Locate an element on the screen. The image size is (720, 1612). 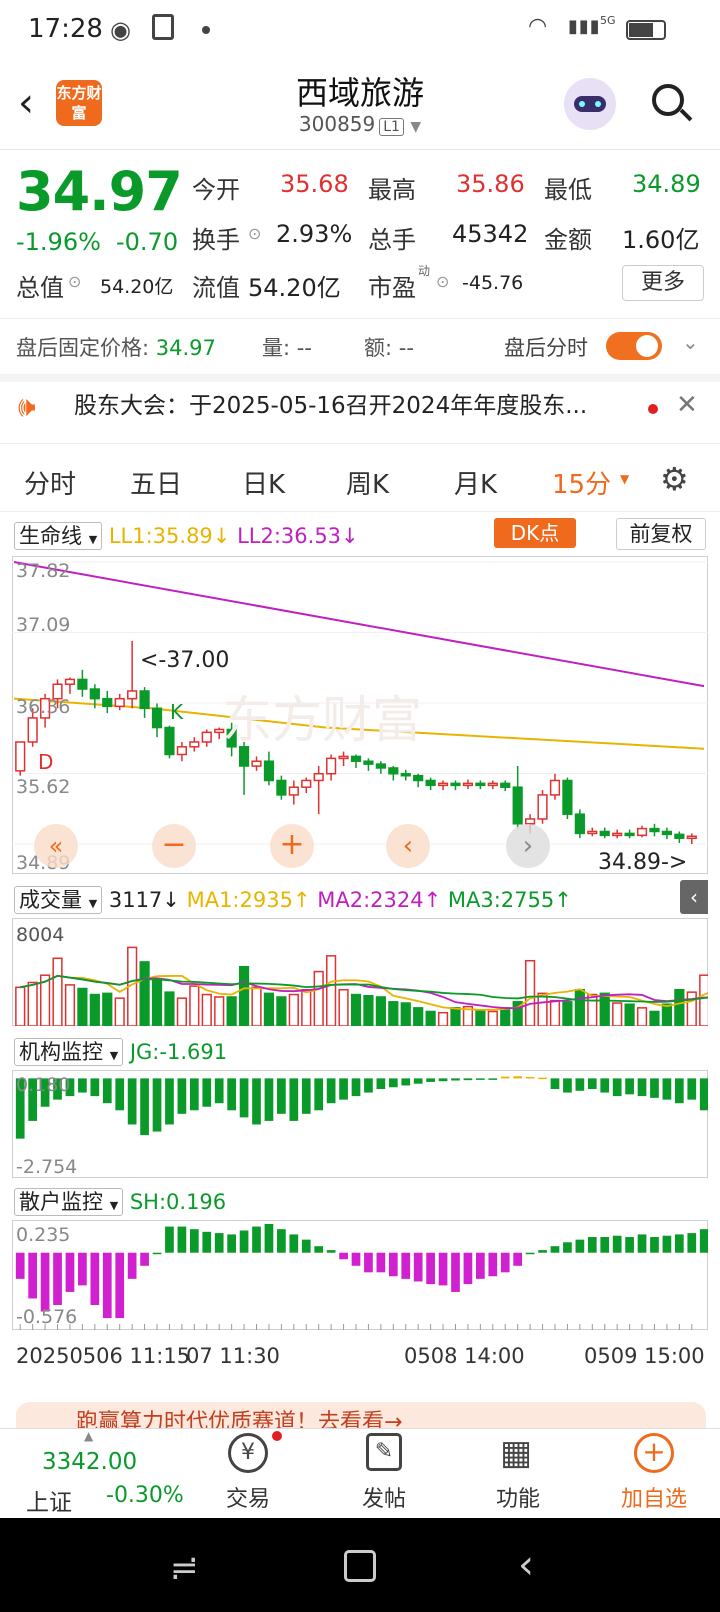
unread-dot is located at coordinates (653, 409).